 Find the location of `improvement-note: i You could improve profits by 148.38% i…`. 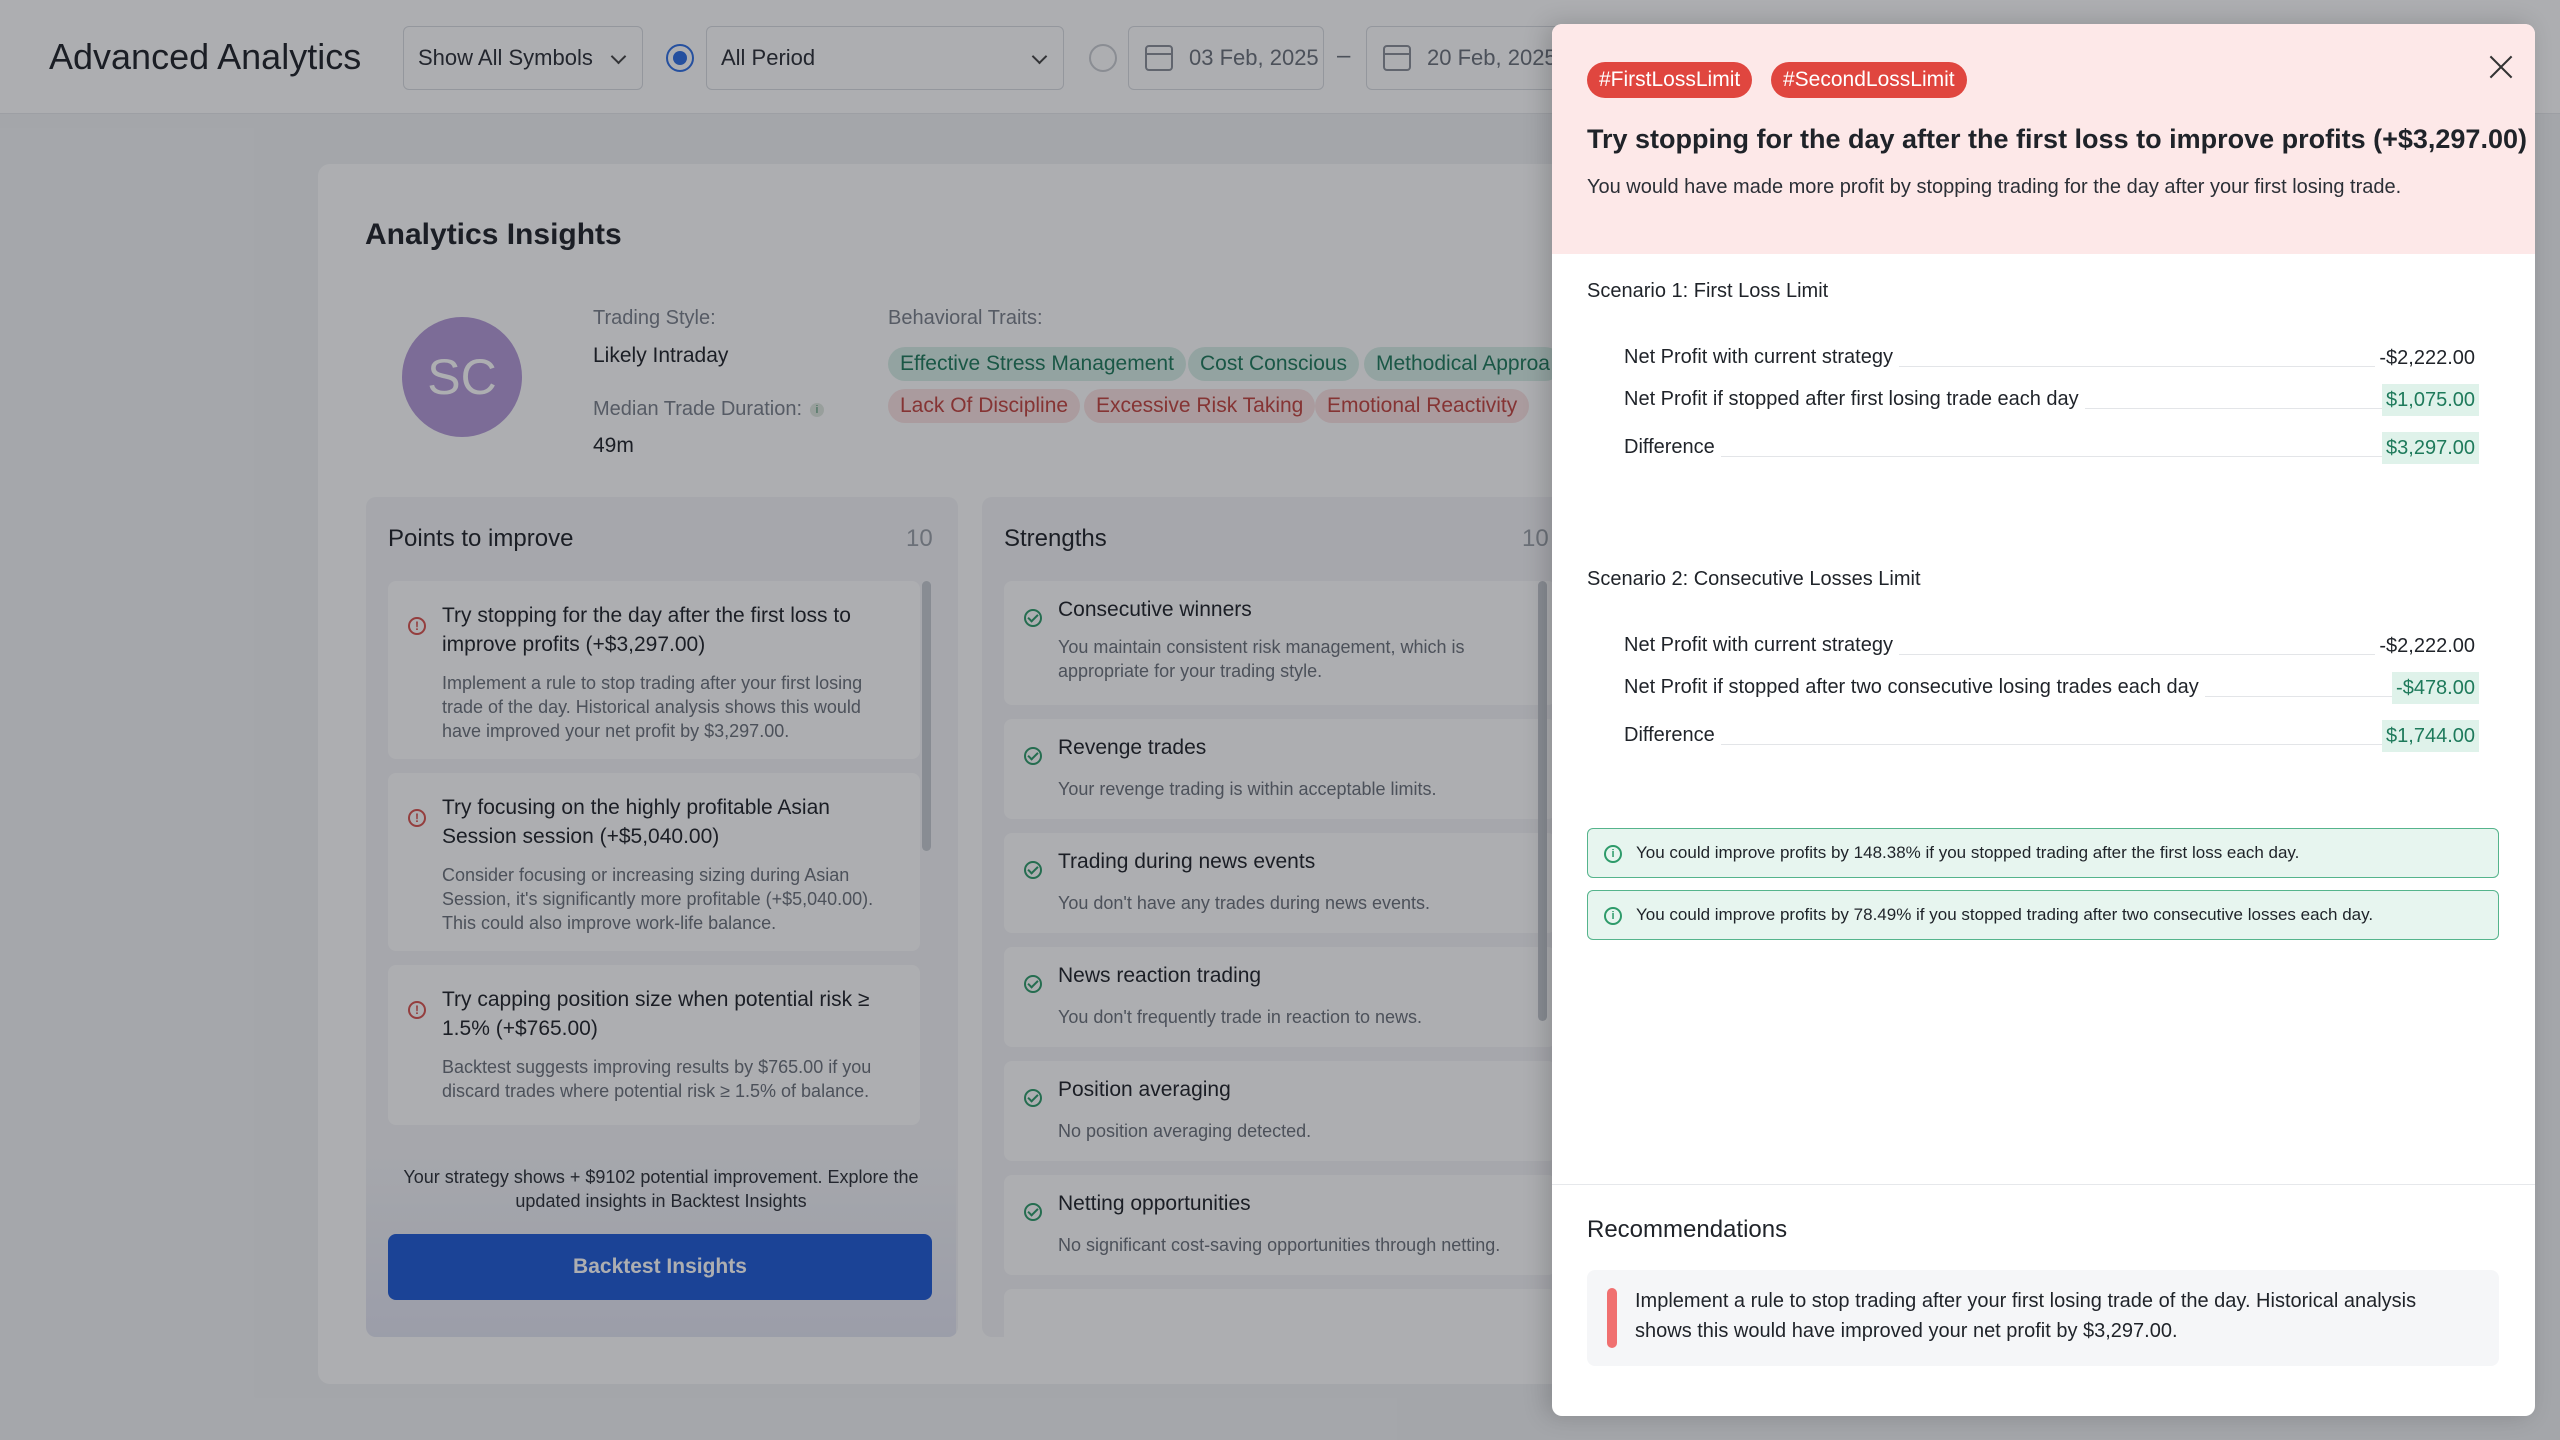

improvement-note: i You could improve profits by 148.38% i… is located at coordinates (2043, 853).